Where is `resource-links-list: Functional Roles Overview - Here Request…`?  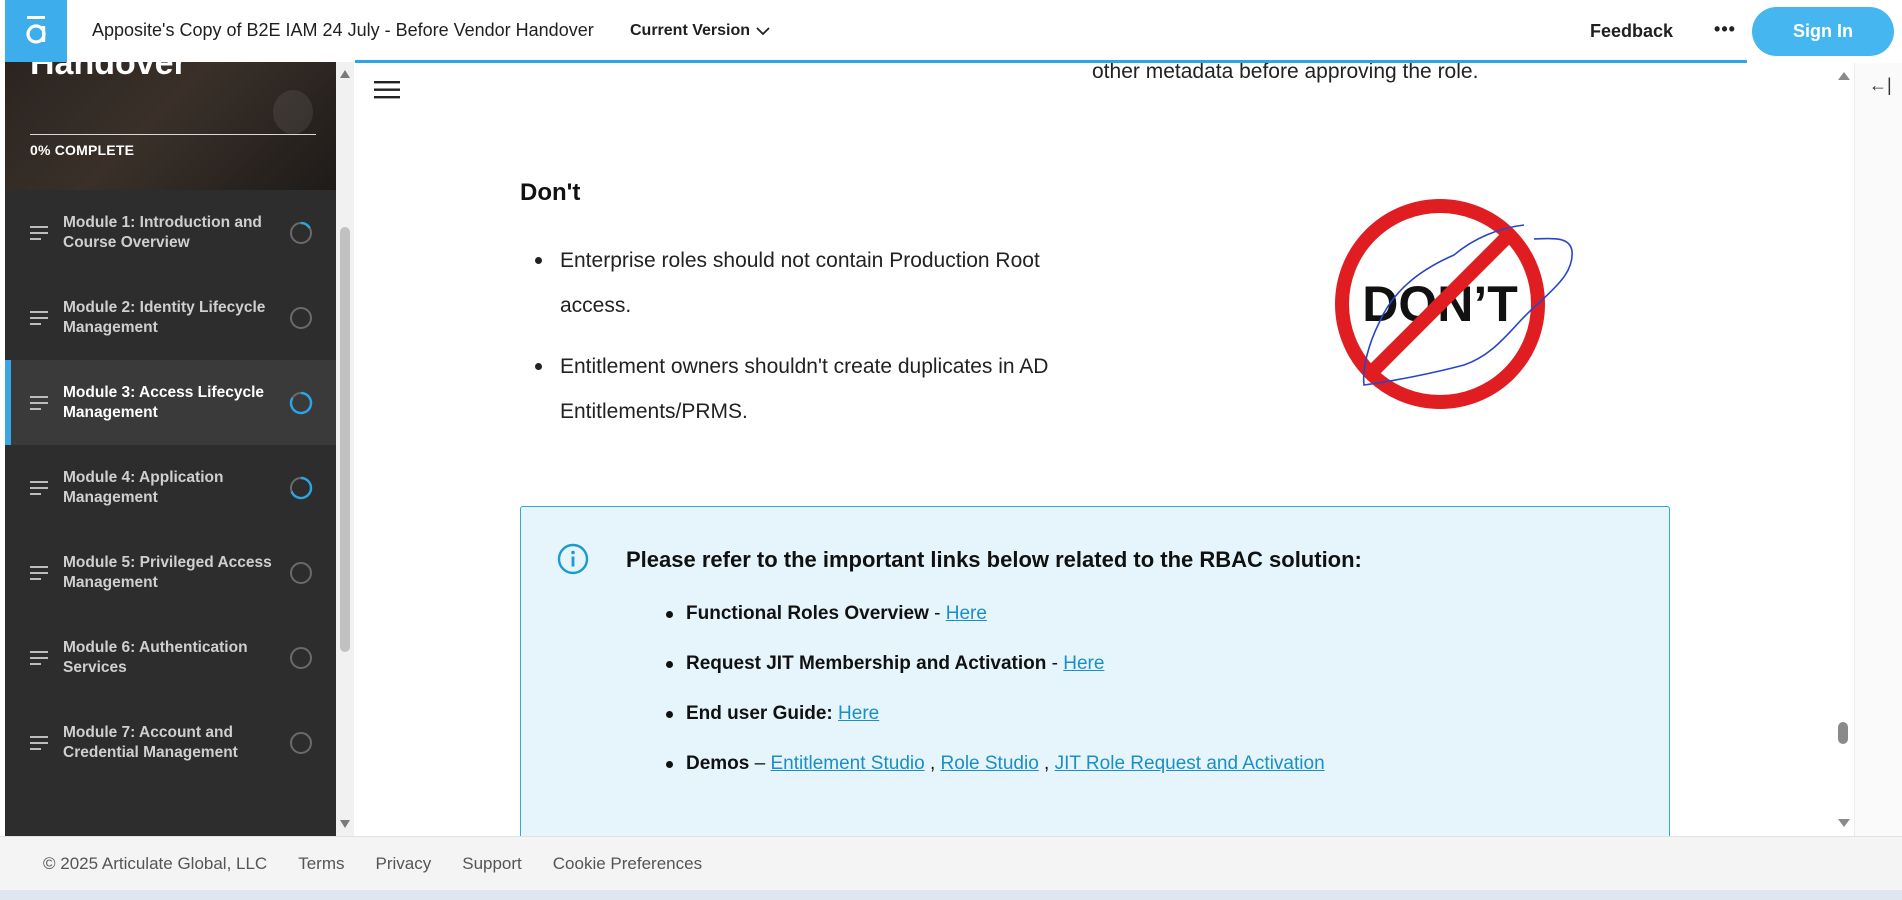 resource-links-list: Functional Roles Overview - Here Request… is located at coordinates (995, 702).